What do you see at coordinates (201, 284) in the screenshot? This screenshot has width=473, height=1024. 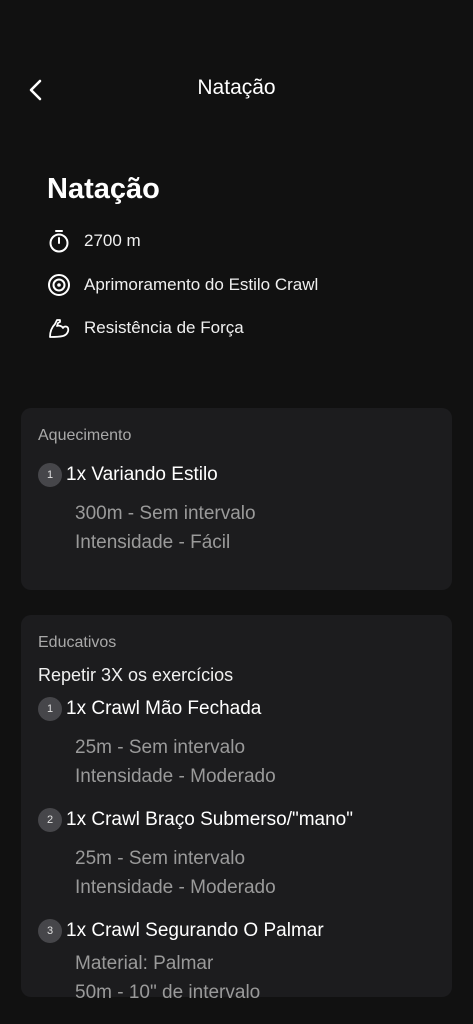 I see `goal-value: Aprimoramento do Estilo Crawl` at bounding box center [201, 284].